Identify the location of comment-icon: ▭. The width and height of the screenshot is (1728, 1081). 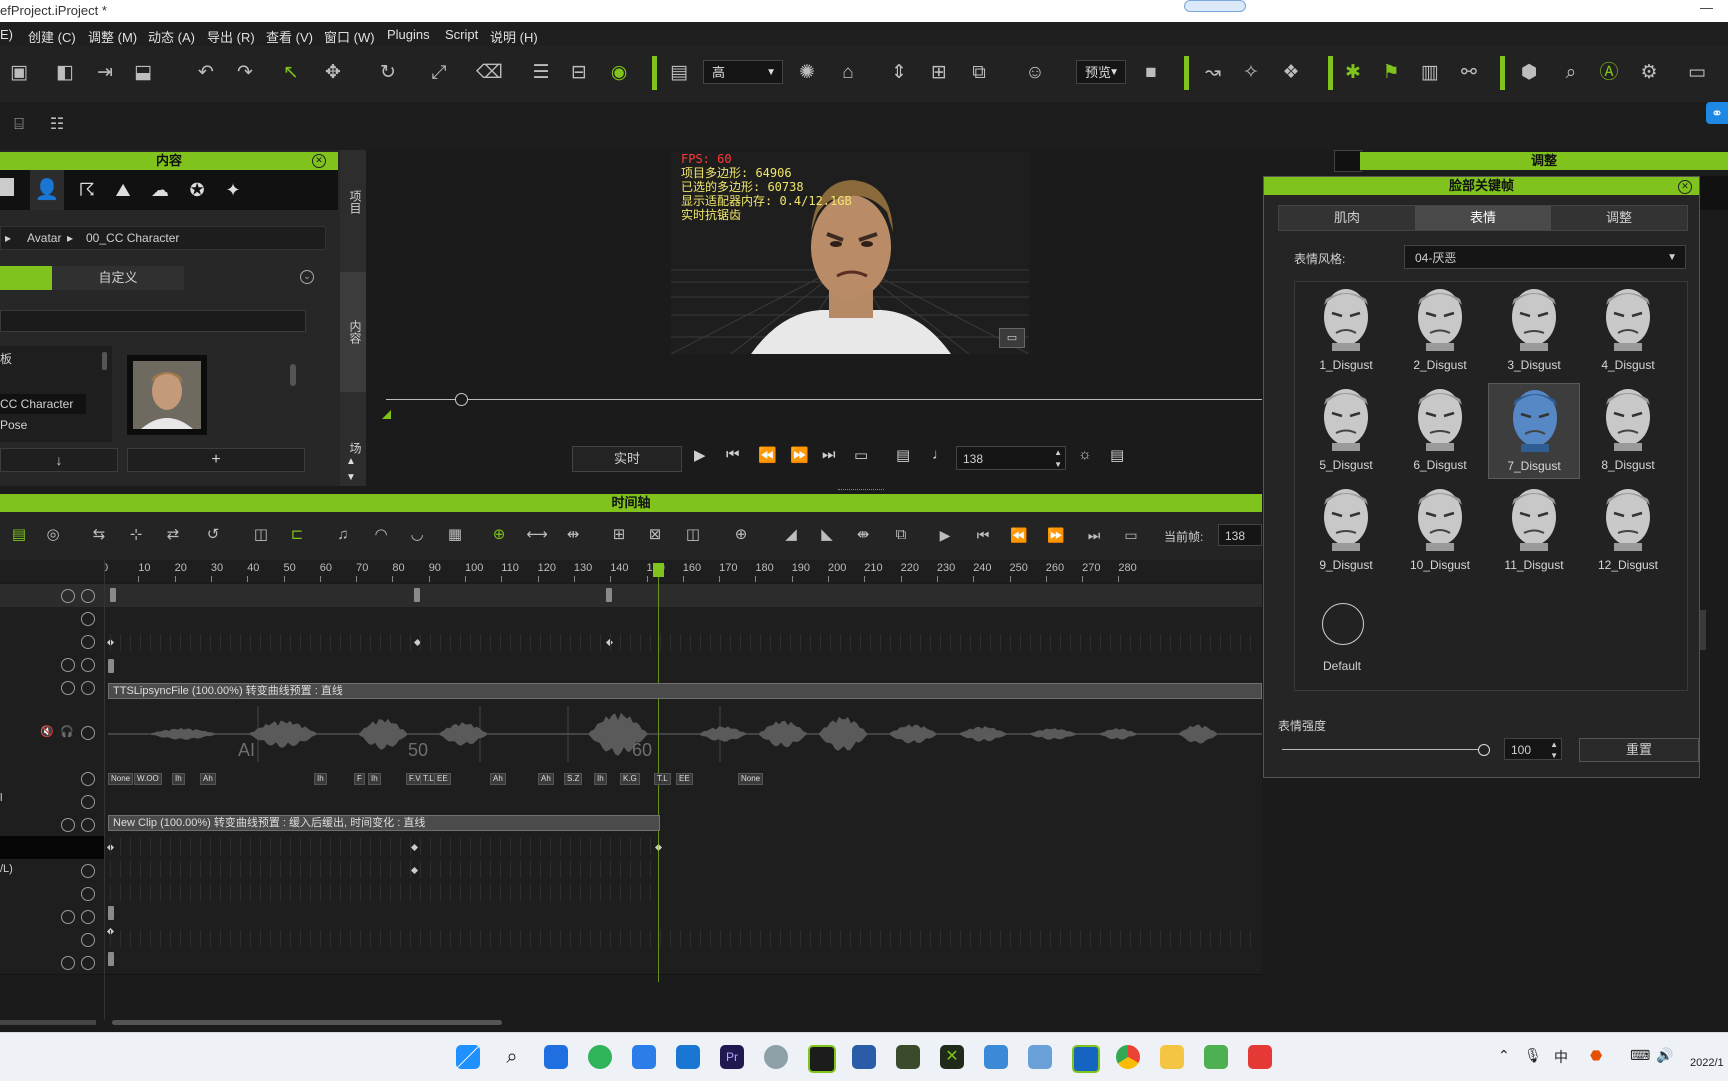
(1012, 338).